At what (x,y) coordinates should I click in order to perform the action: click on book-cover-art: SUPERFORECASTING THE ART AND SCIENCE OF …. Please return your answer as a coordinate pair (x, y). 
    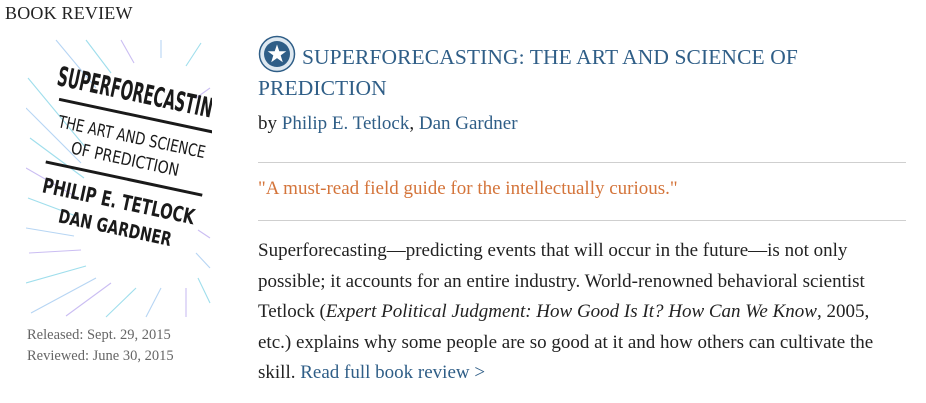
    Looking at the image, I should click on (119, 178).